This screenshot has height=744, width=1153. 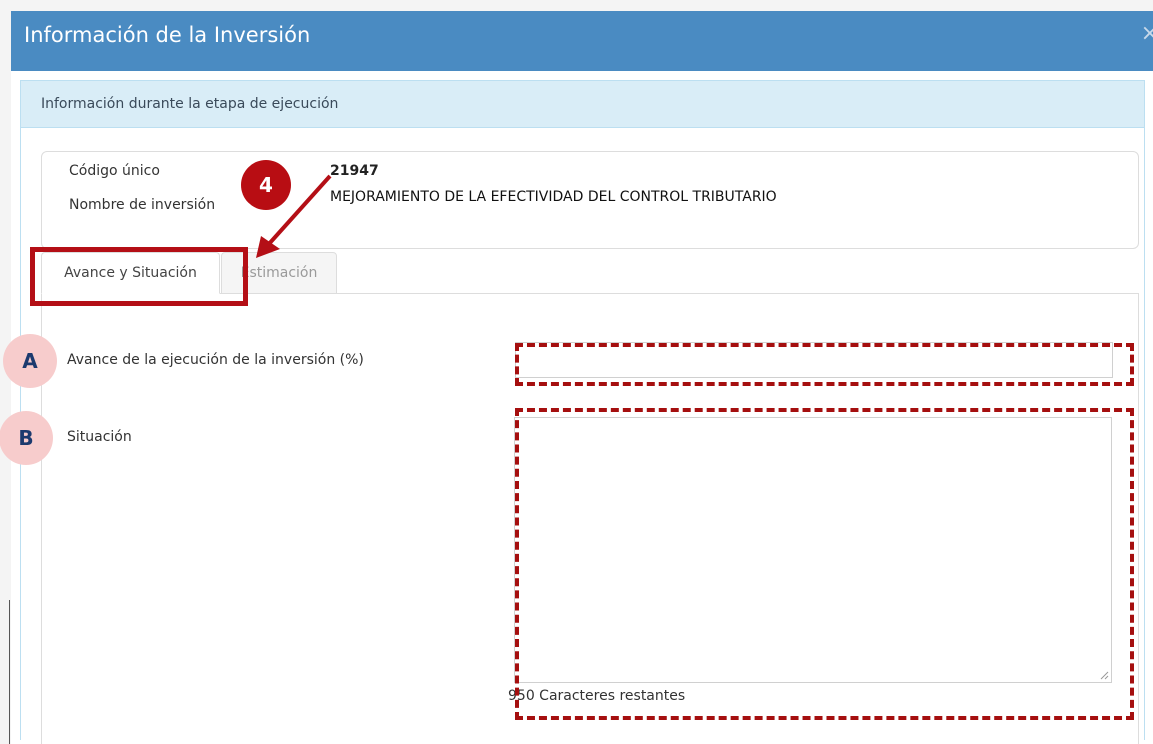 I want to click on situacion-label: Situación, so click(x=99, y=437).